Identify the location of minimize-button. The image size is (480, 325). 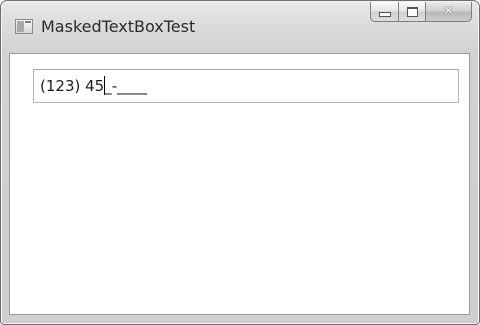
(384, 12).